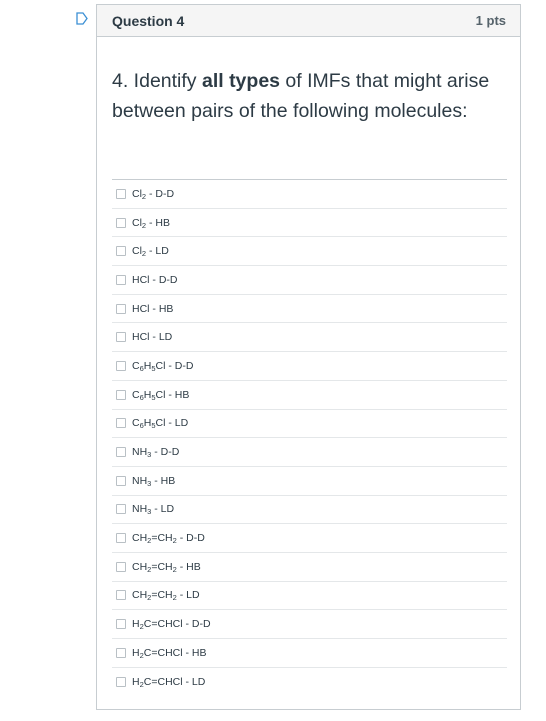 This screenshot has height=721, width=546. I want to click on question-header: Question 4 1 pts, so click(308, 21).